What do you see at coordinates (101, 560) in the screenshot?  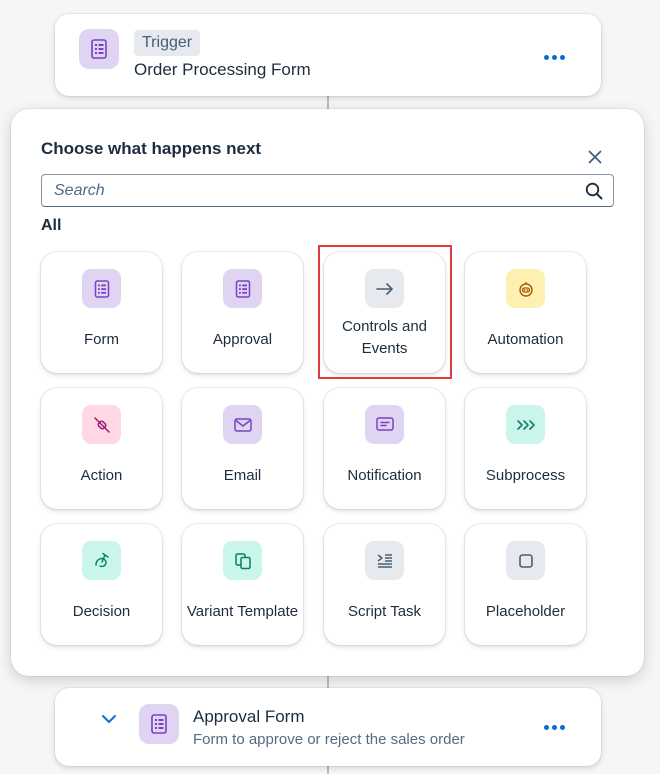 I see `decision-icon` at bounding box center [101, 560].